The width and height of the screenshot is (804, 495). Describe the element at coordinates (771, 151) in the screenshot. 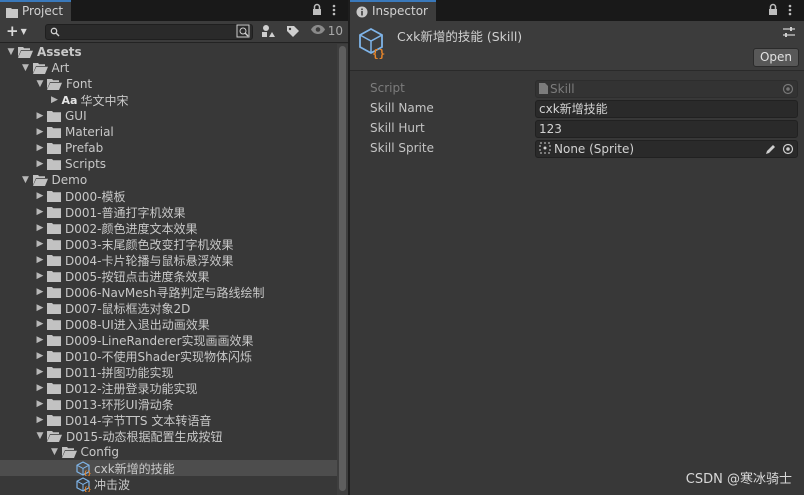

I see `edit-pencil-icon` at that location.